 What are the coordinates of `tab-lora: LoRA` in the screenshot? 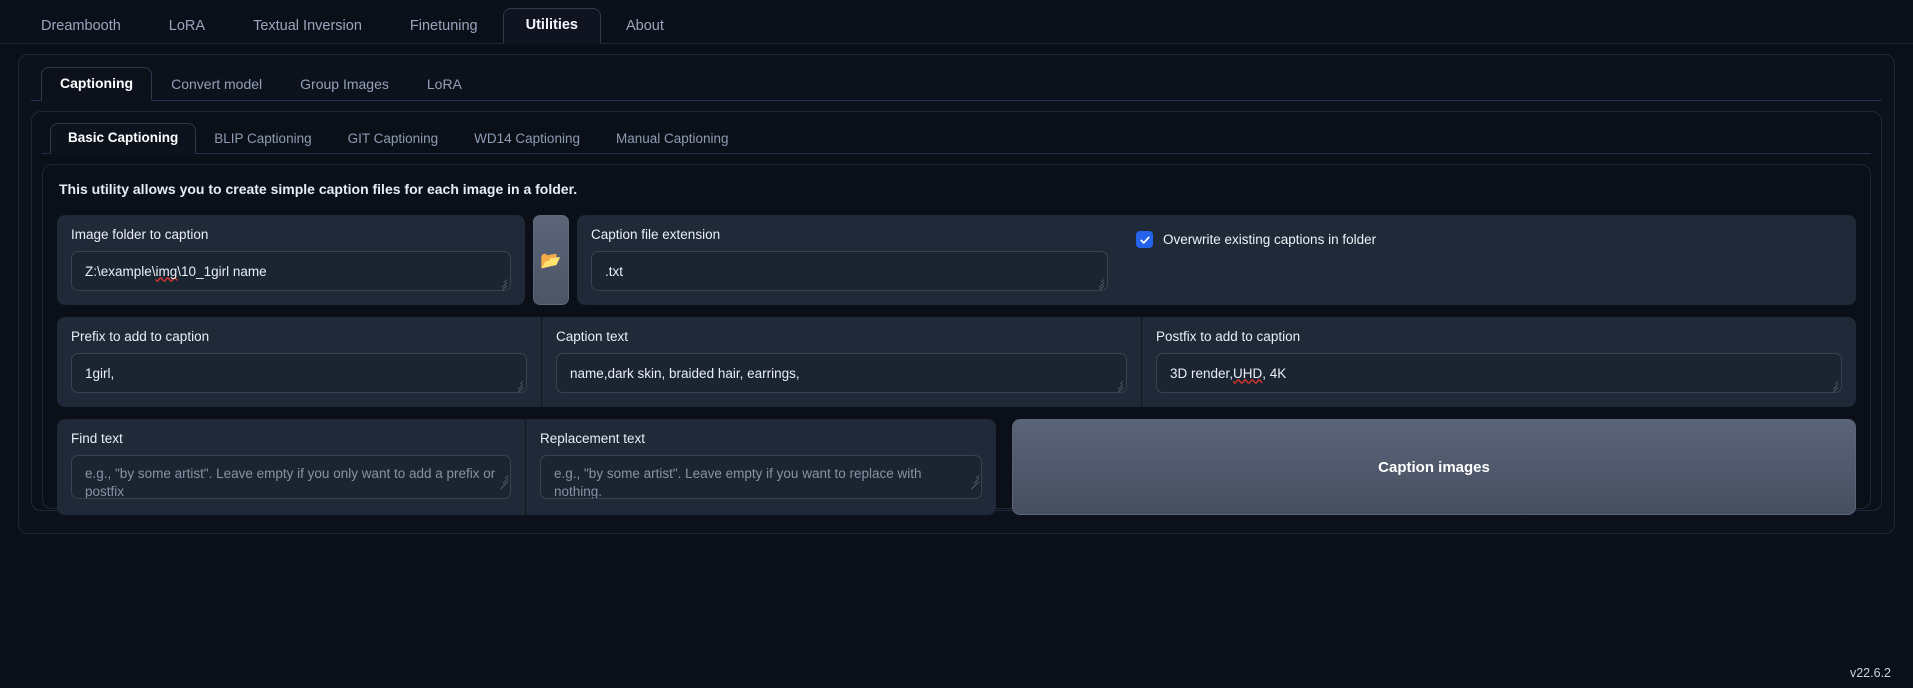 It's located at (187, 26).